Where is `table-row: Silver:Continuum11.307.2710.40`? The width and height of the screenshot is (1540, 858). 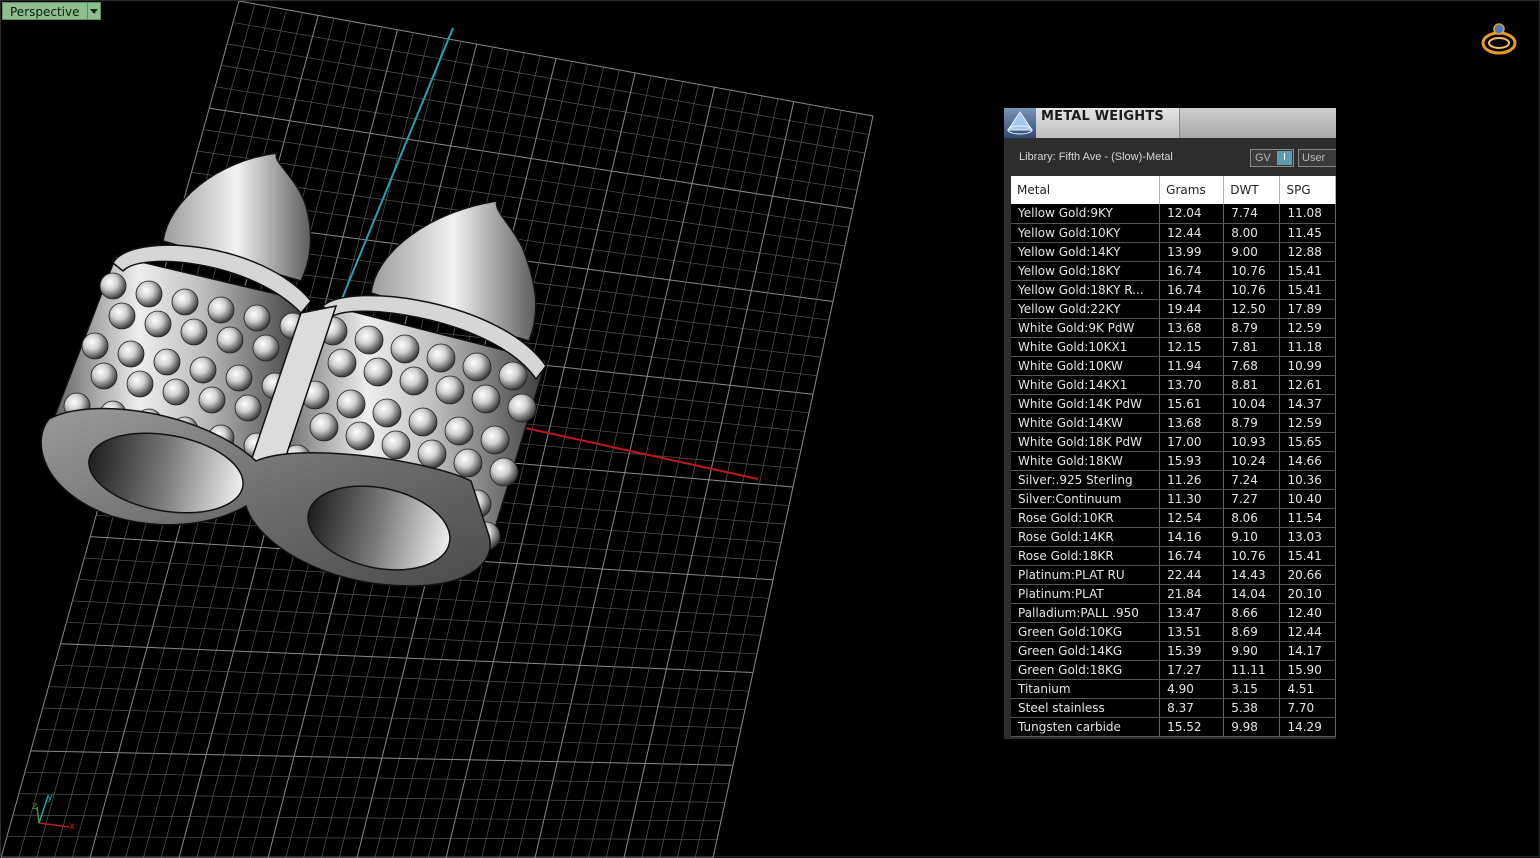 table-row: Silver:Continuum11.307.2710.40 is located at coordinates (1173, 498).